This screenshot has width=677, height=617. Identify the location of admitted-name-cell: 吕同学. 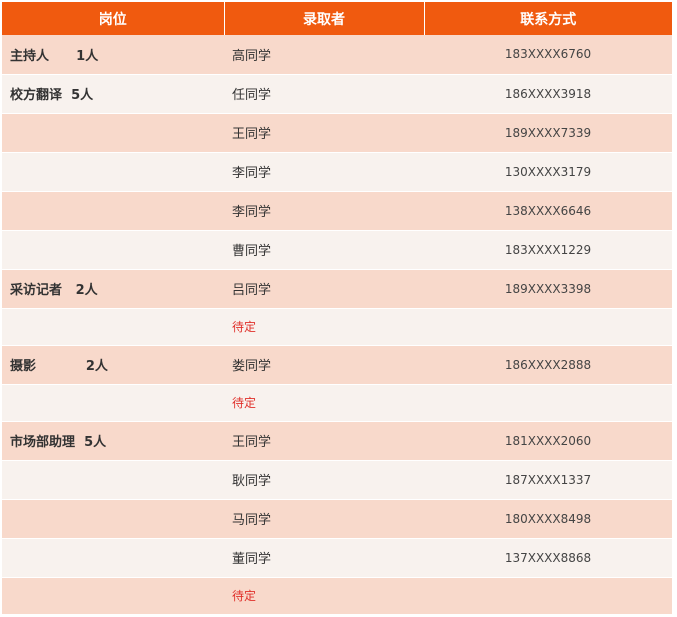
(324, 289).